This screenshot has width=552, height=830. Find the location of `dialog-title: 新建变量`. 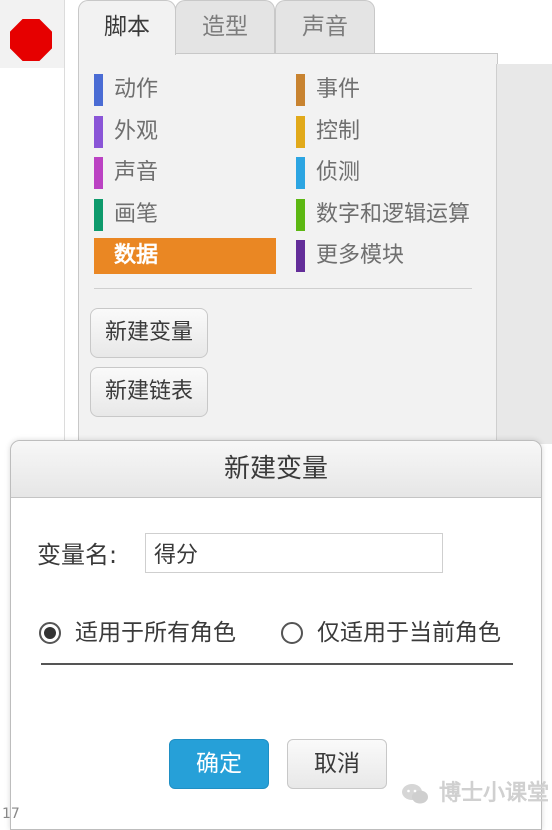

dialog-title: 新建变量 is located at coordinates (276, 469).